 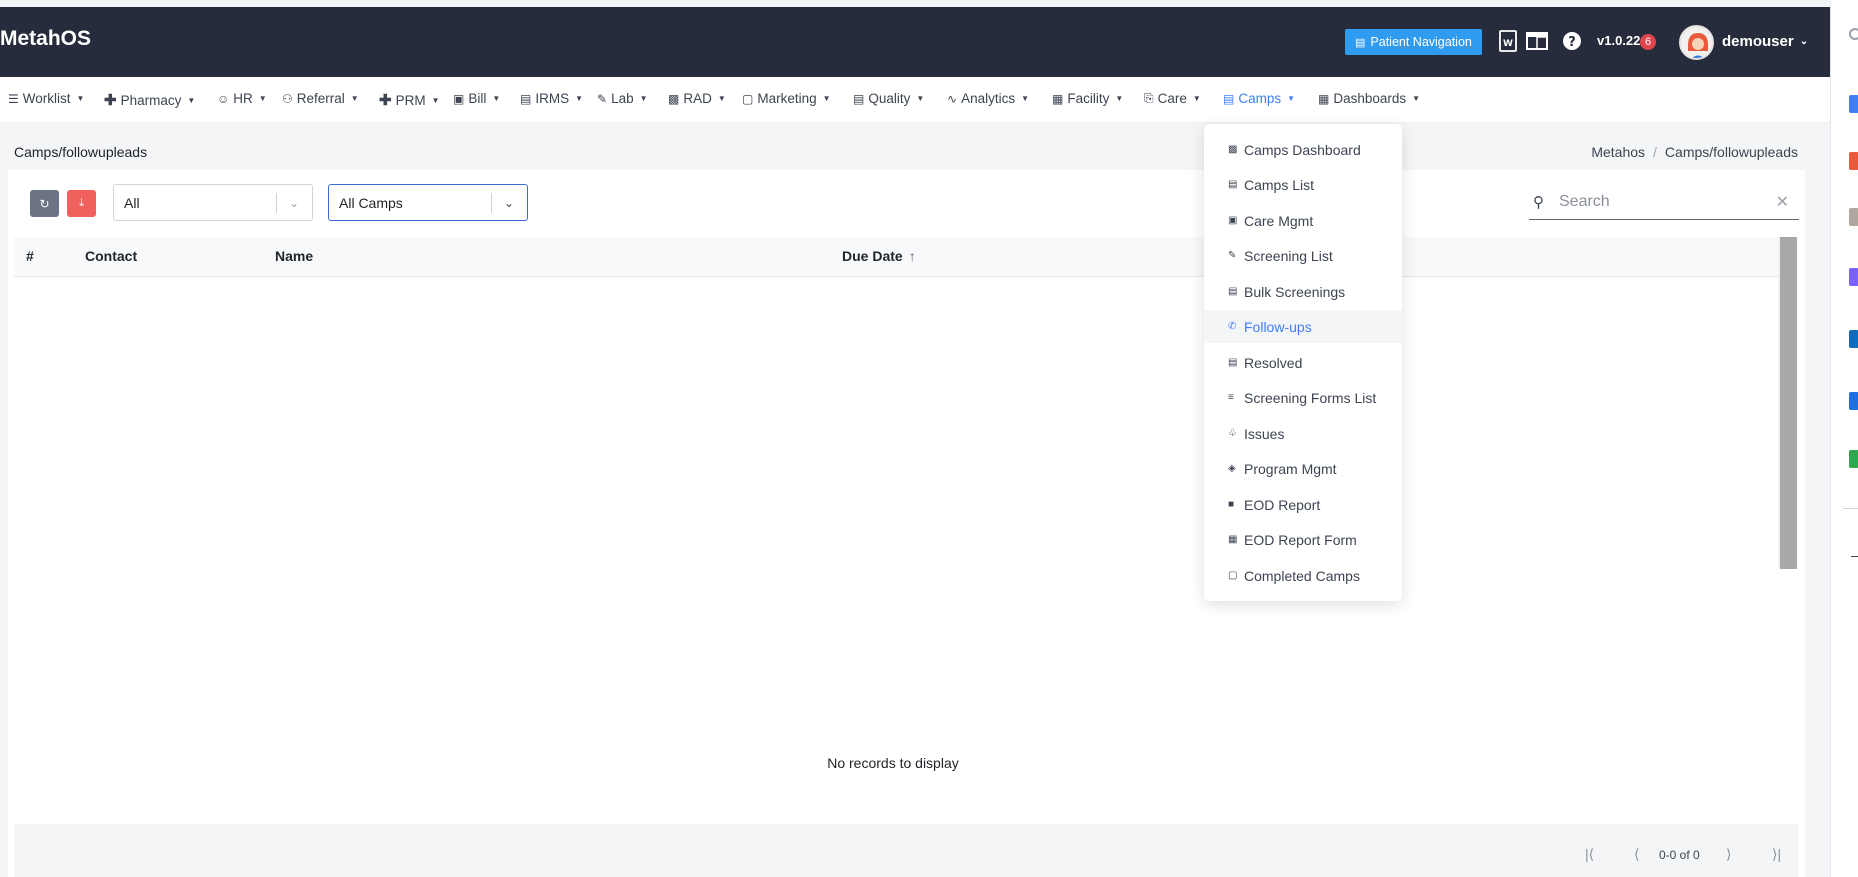 What do you see at coordinates (879, 256) in the screenshot?
I see `column-due-date: Due Date ↑` at bounding box center [879, 256].